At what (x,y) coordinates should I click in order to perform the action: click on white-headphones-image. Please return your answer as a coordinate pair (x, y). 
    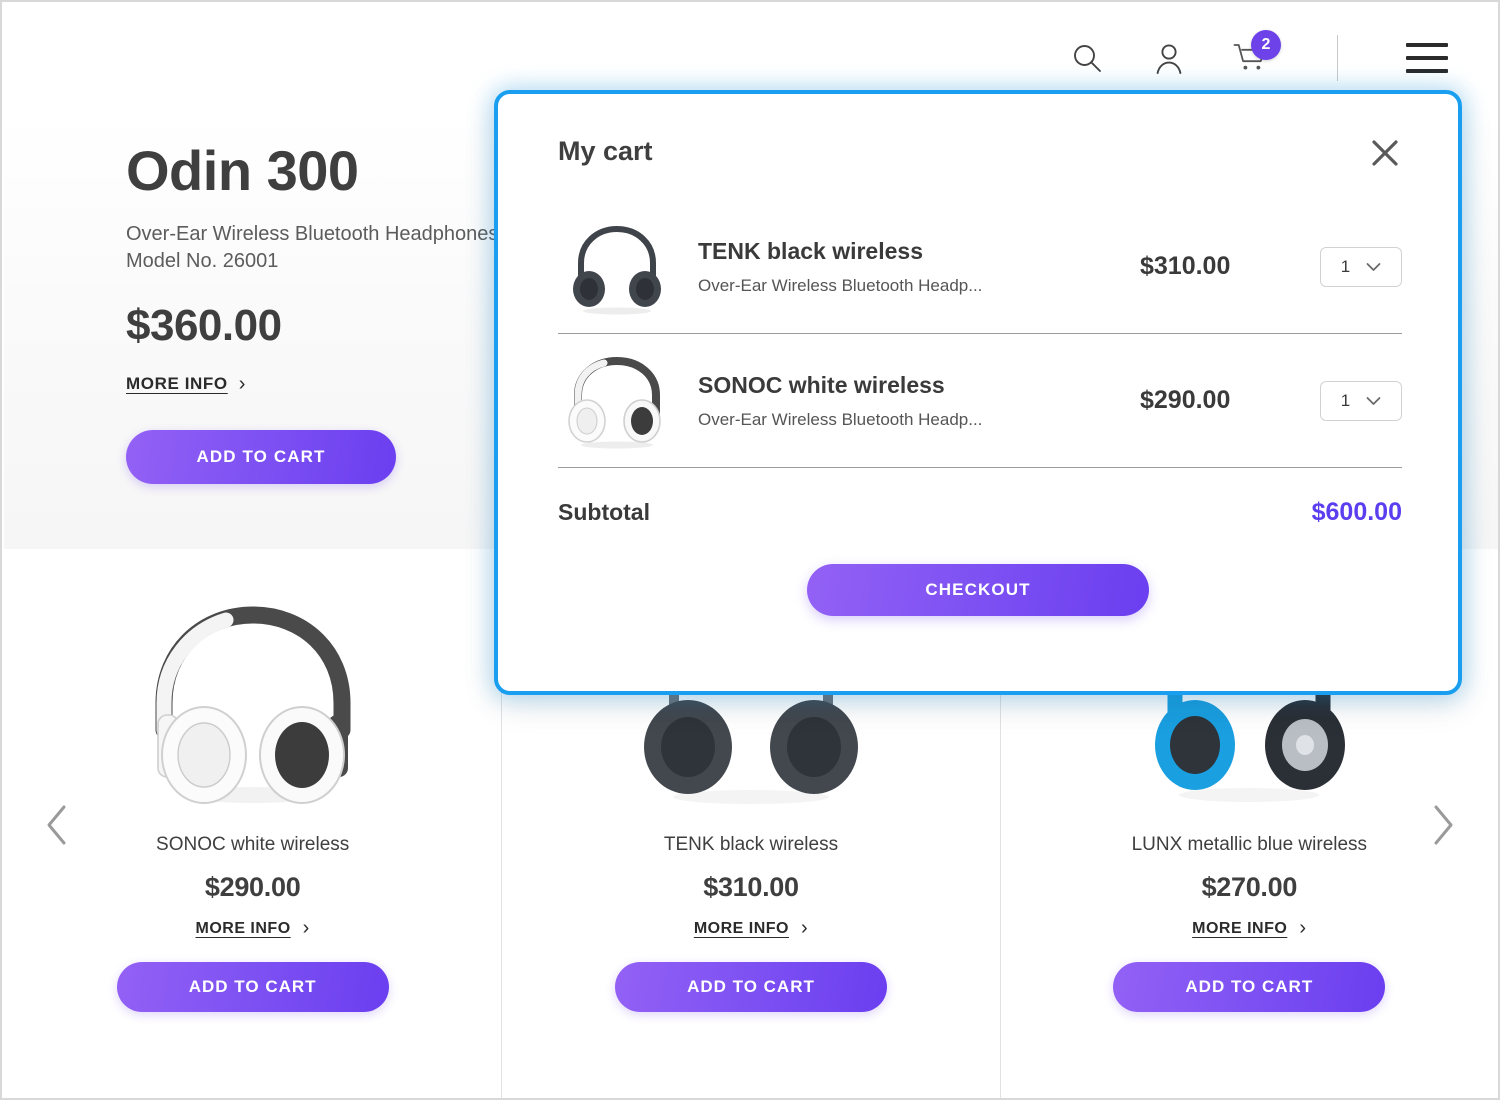
    Looking at the image, I should click on (252, 702).